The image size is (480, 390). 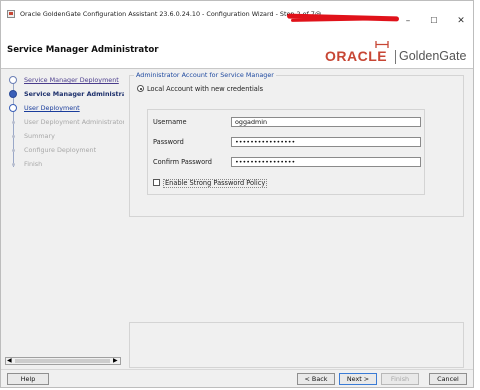 I want to click on step-service-manager-administrator: Service Manager Administrator, so click(x=62, y=94).